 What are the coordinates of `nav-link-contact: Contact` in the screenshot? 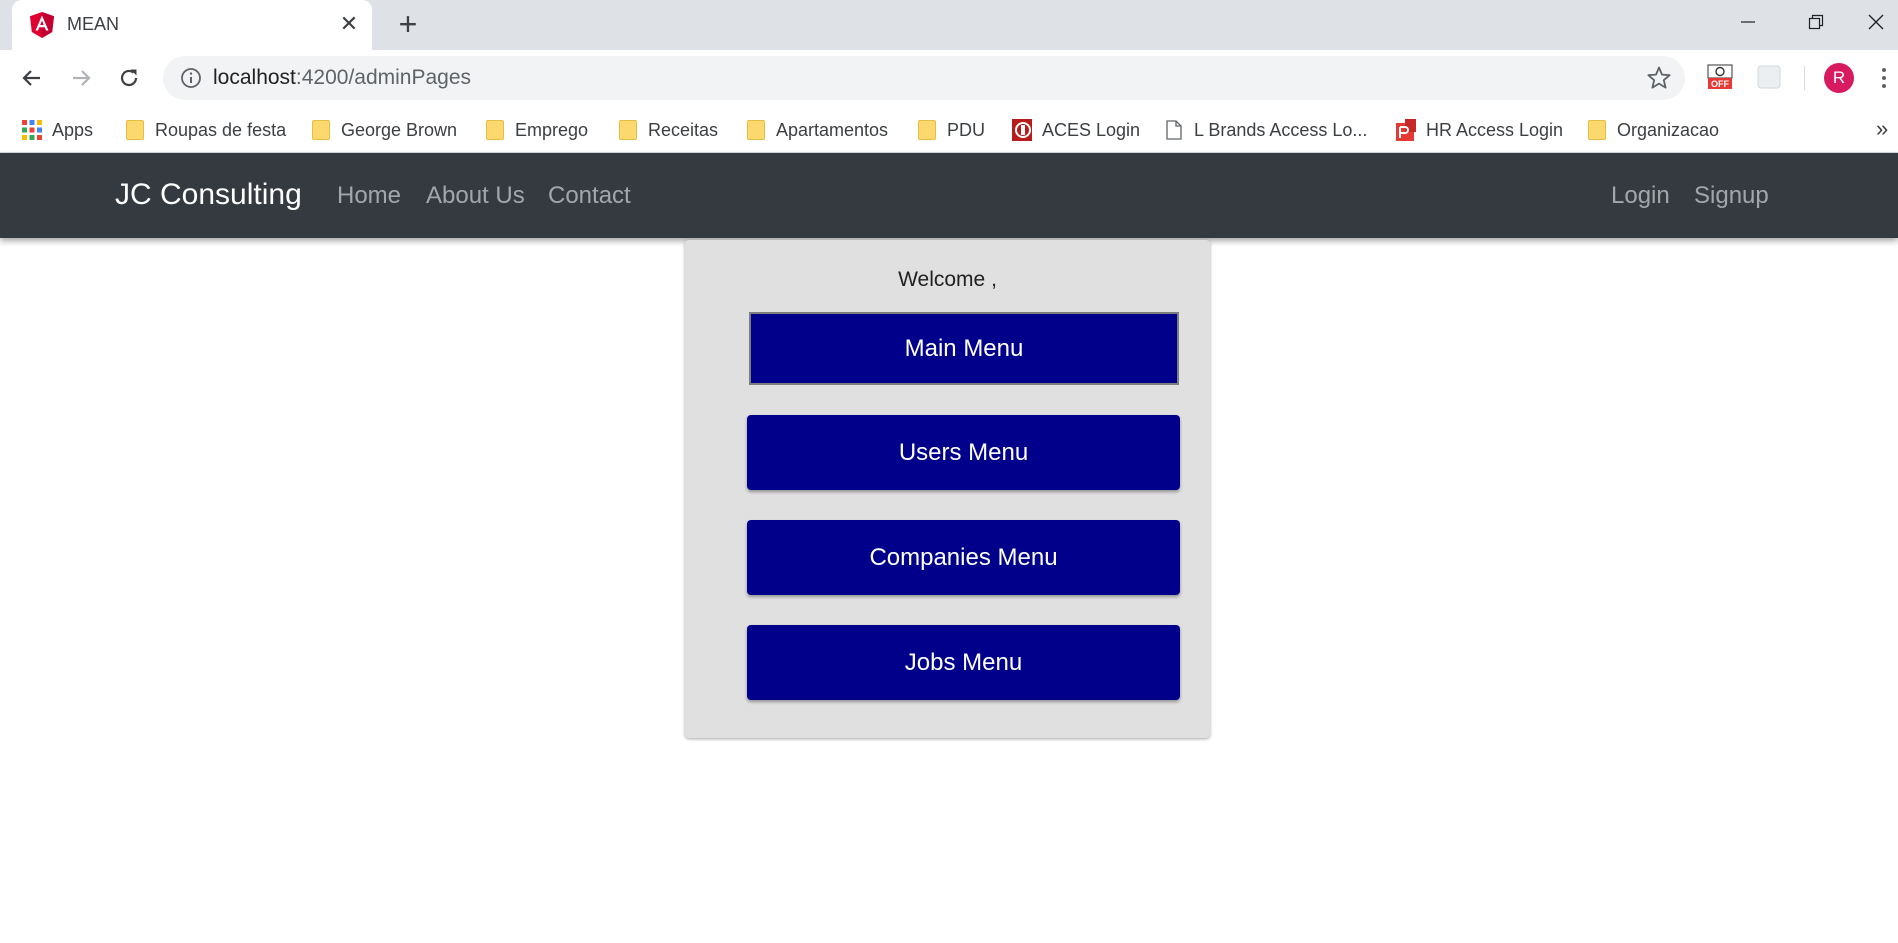 It's located at (589, 196).